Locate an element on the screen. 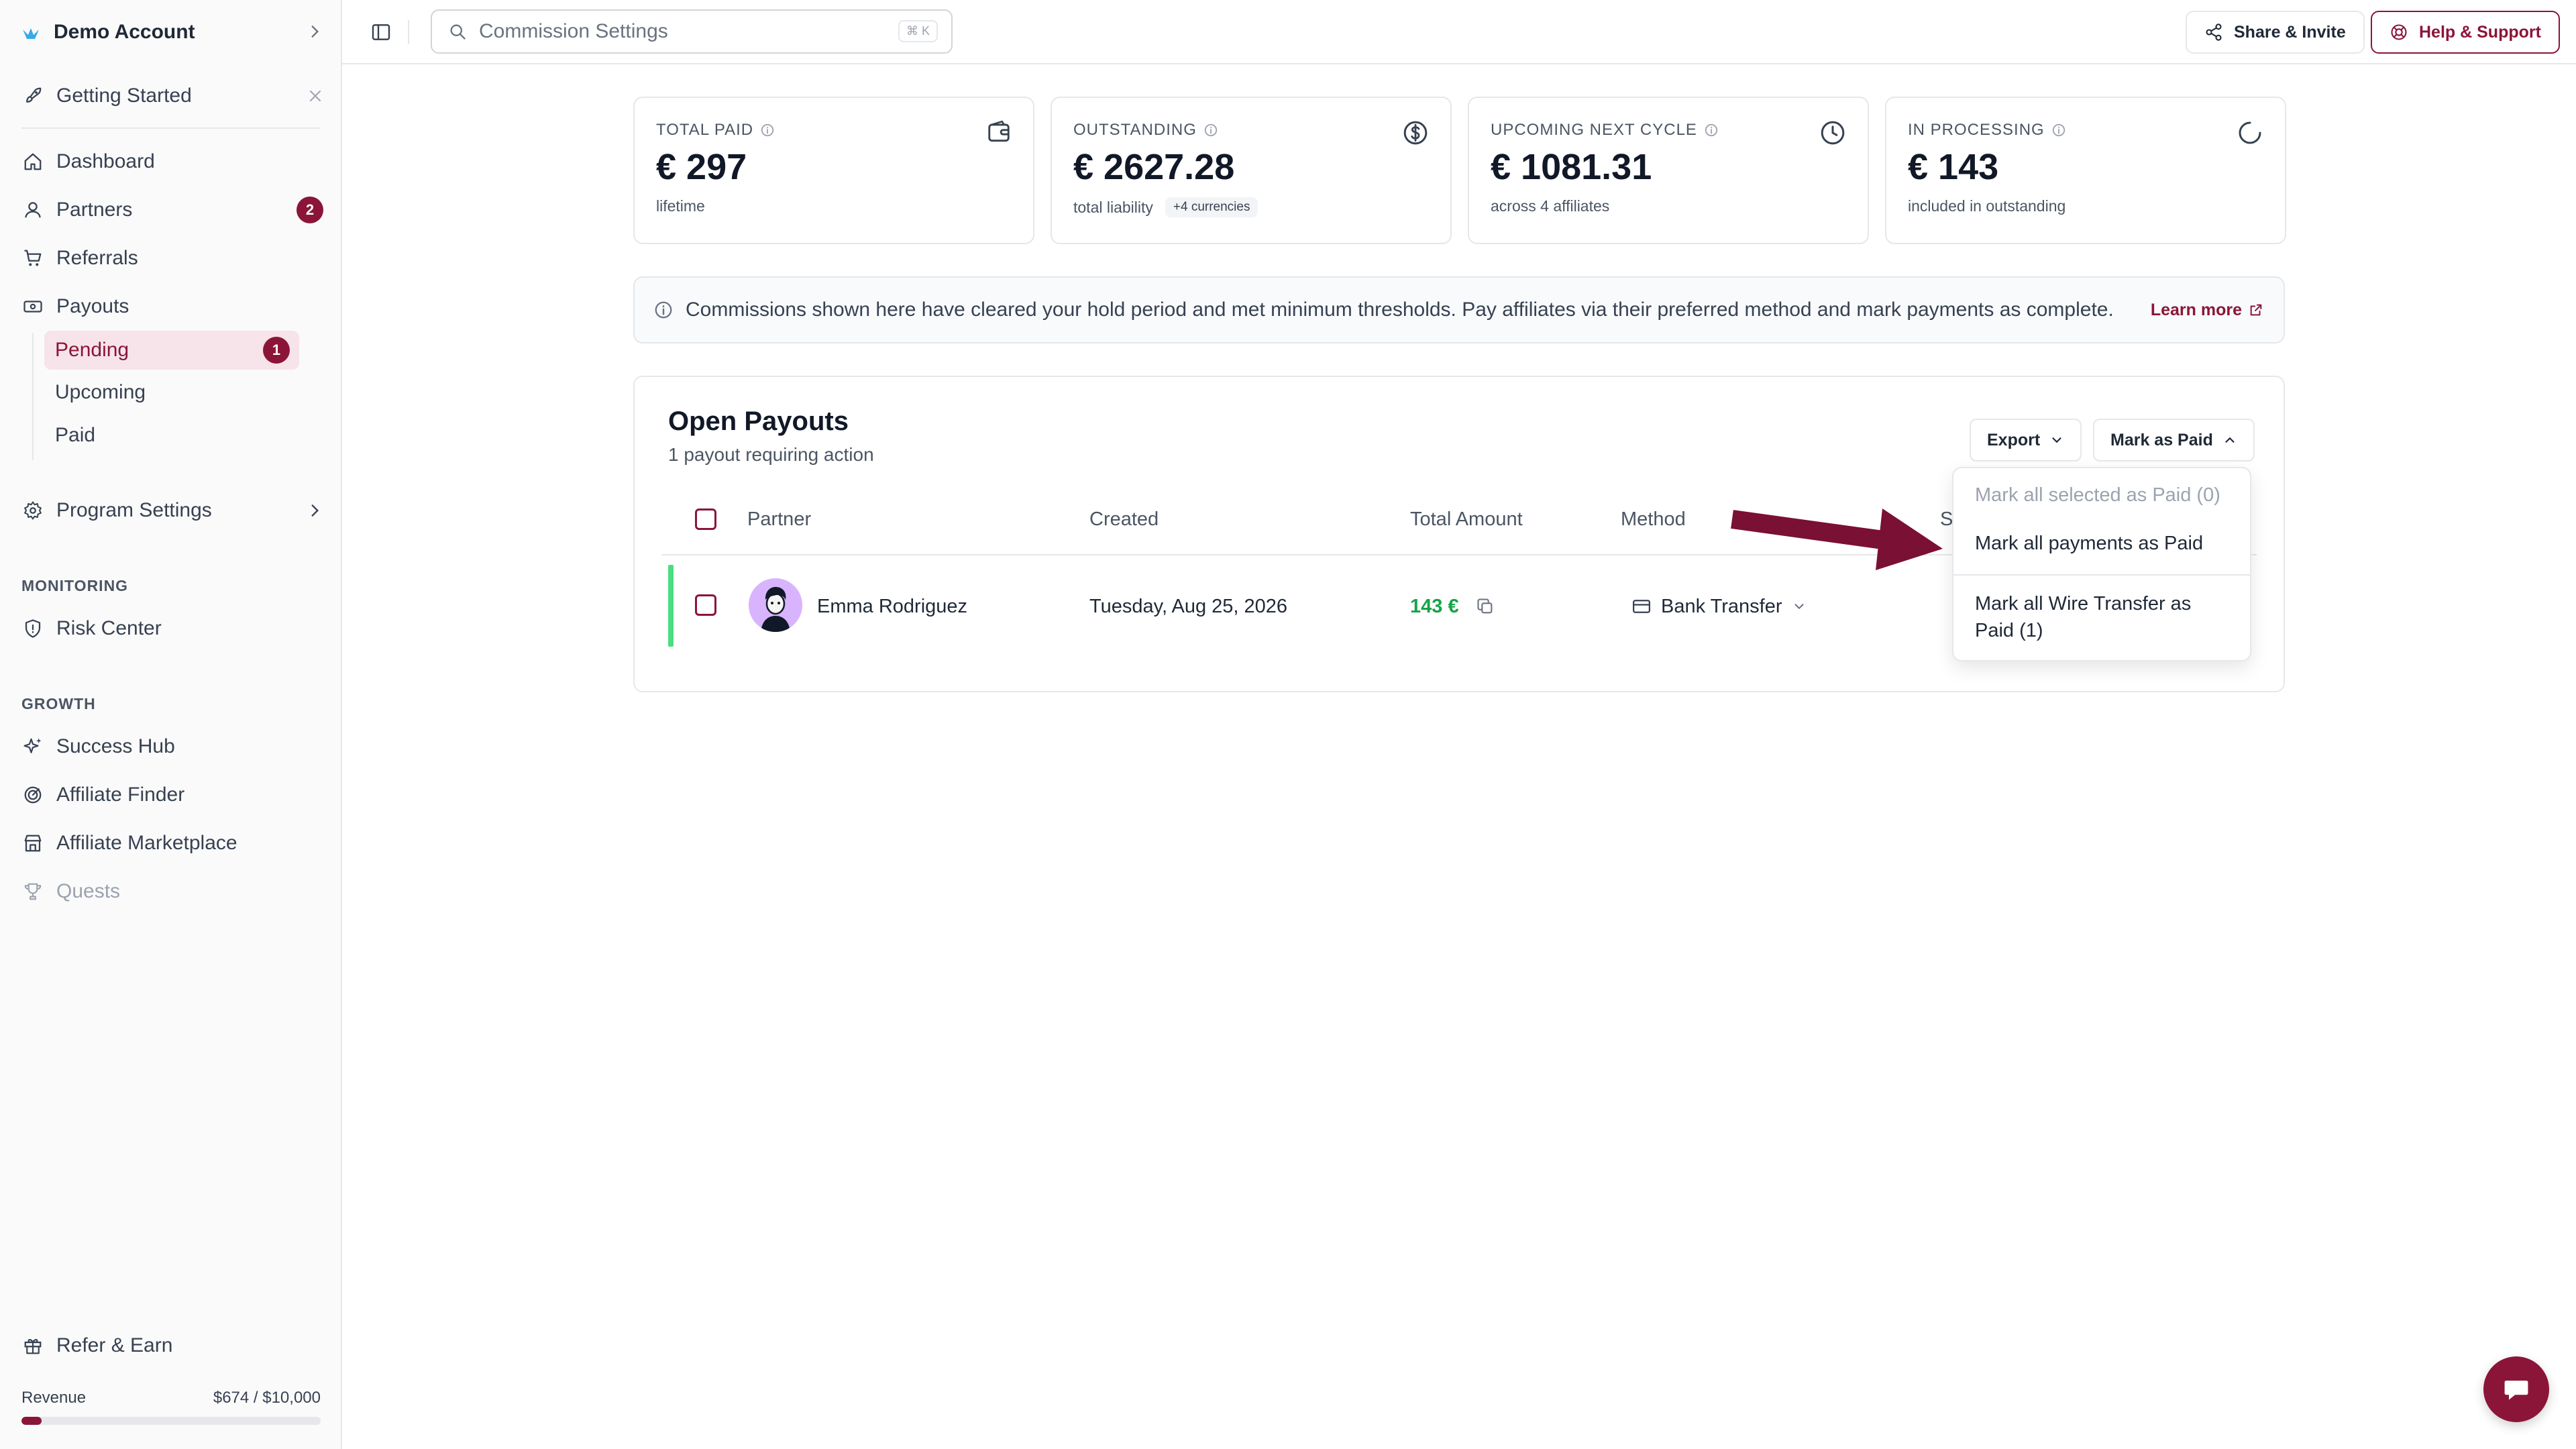  stat-label-text: IN PROCESSING is located at coordinates (1976, 130).